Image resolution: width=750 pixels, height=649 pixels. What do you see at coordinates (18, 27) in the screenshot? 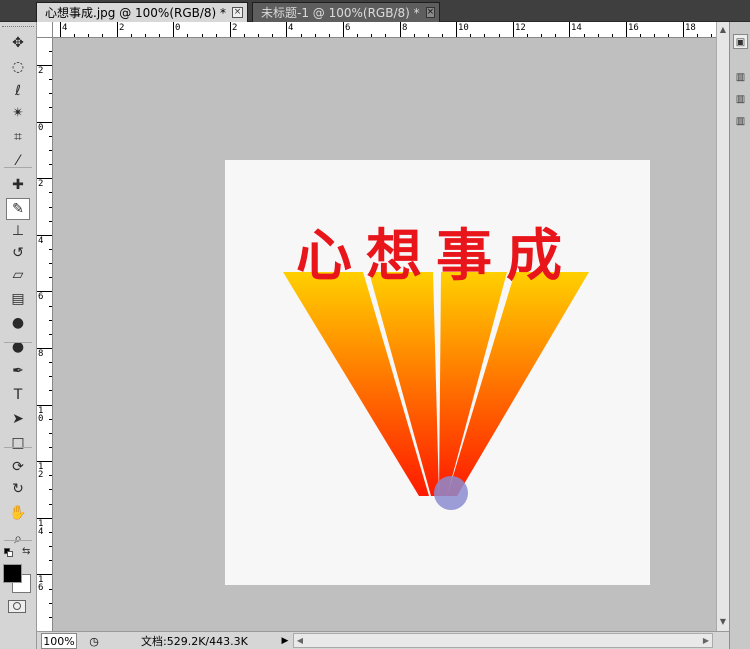
I see `panel-grip` at bounding box center [18, 27].